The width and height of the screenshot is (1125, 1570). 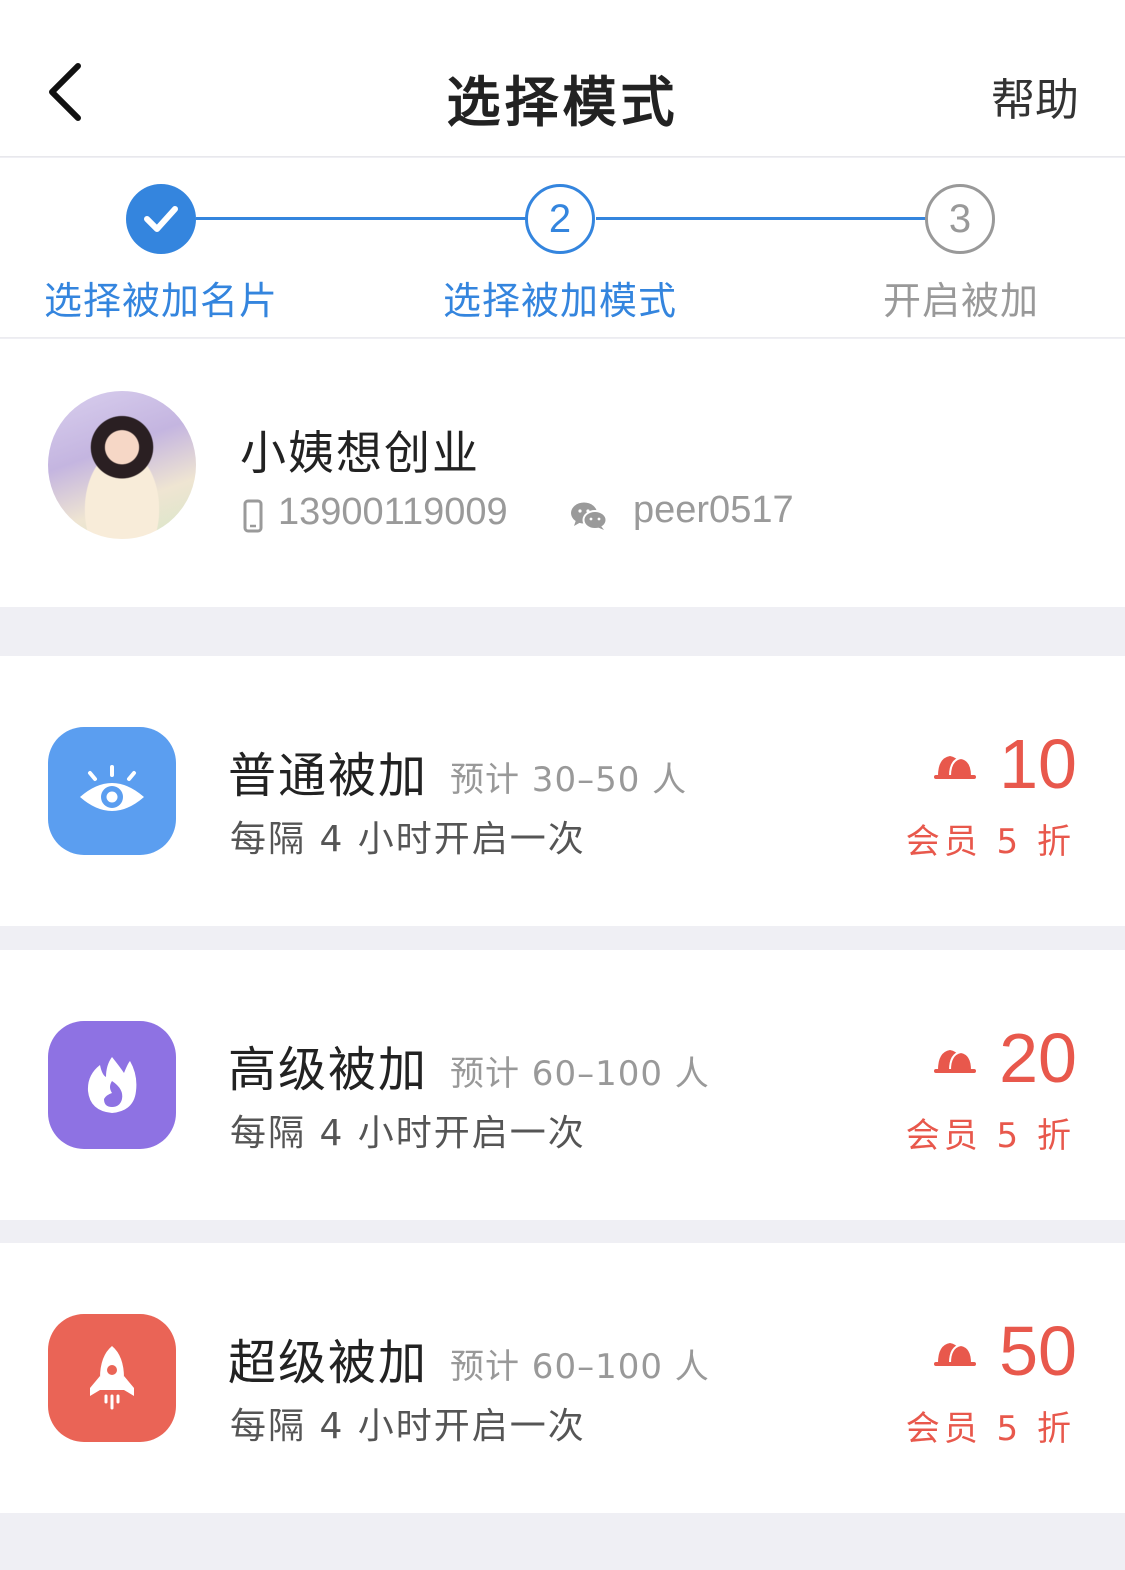 I want to click on flame-icon, so click(x=112, y=1085).